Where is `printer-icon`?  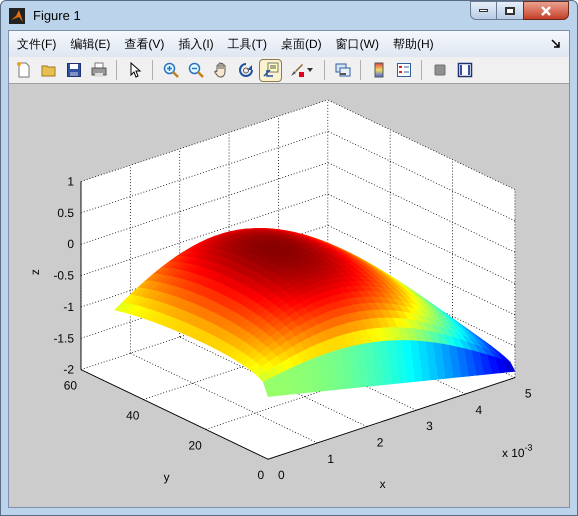 printer-icon is located at coordinates (98, 70).